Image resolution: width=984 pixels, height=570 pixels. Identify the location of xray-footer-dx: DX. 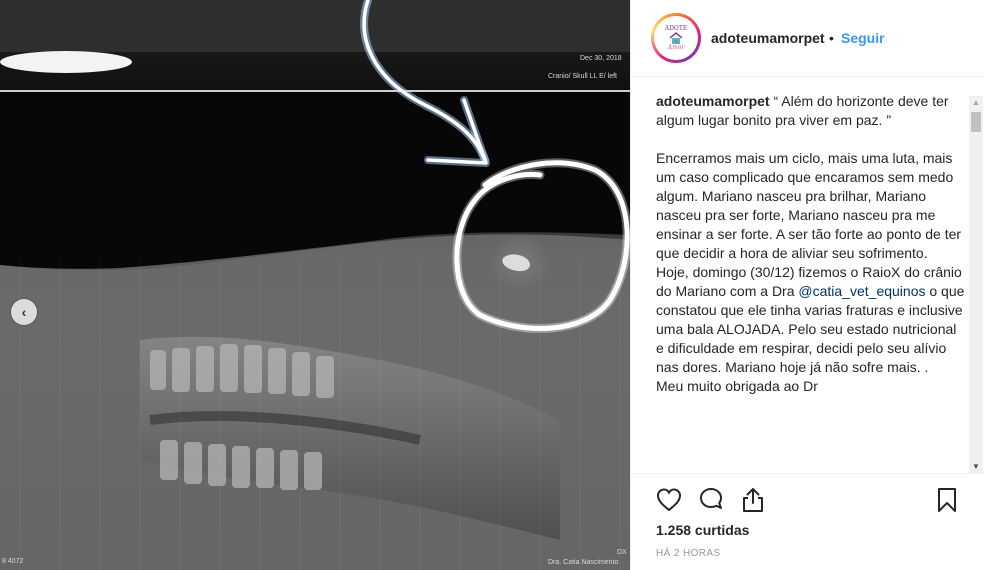
(622, 552).